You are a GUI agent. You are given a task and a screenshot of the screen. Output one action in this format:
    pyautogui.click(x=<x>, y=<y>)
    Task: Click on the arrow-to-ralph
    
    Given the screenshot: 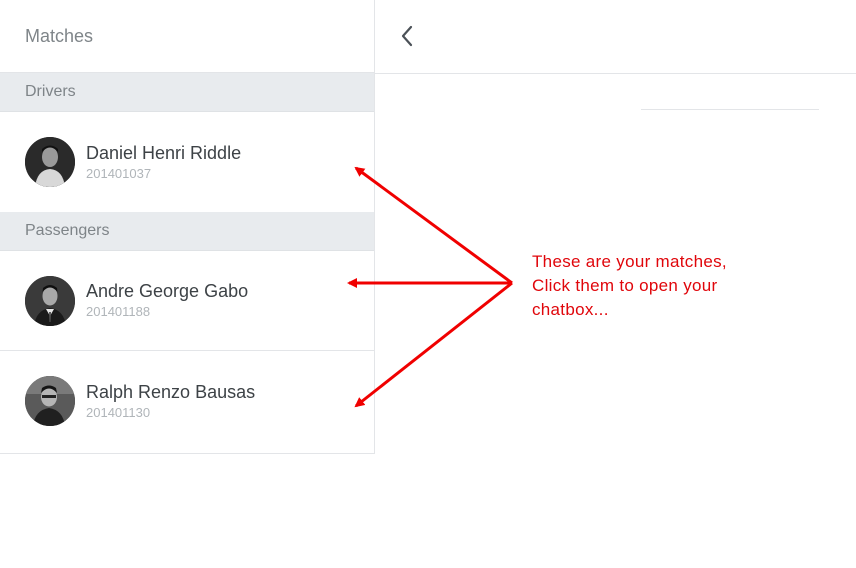 What is the action you would take?
    pyautogui.click(x=433, y=344)
    